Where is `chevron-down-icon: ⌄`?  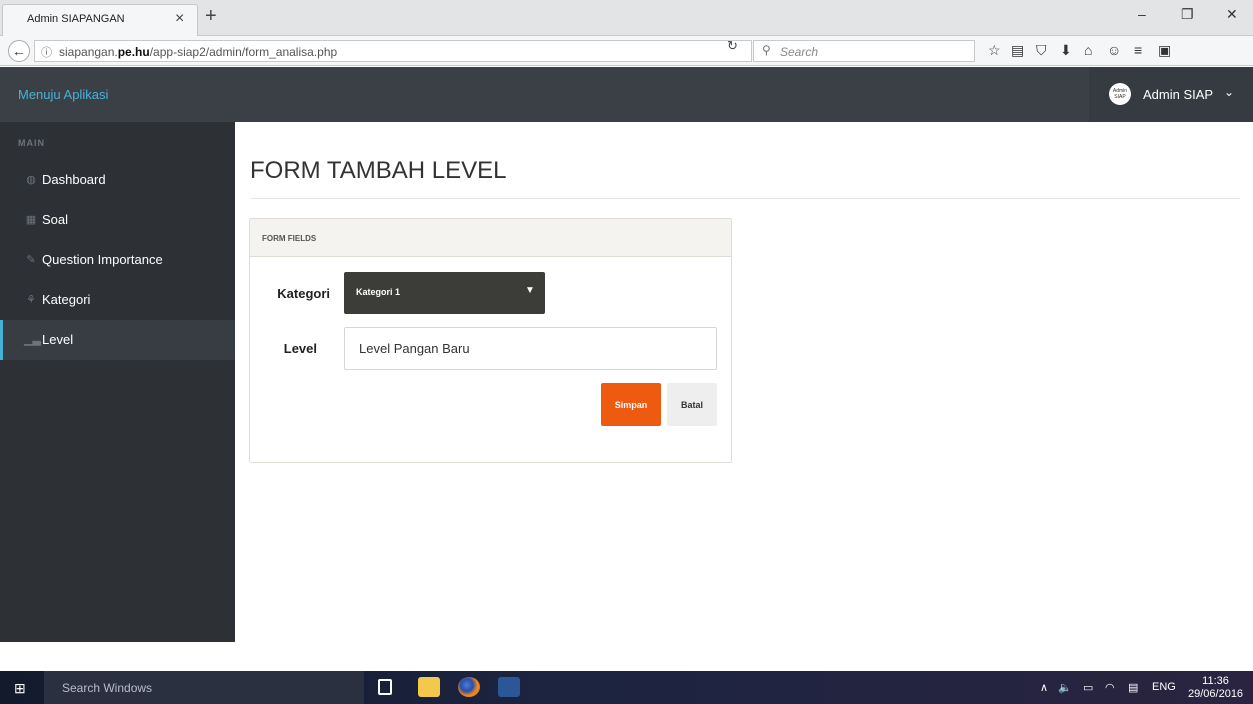
chevron-down-icon: ⌄ is located at coordinates (1229, 92).